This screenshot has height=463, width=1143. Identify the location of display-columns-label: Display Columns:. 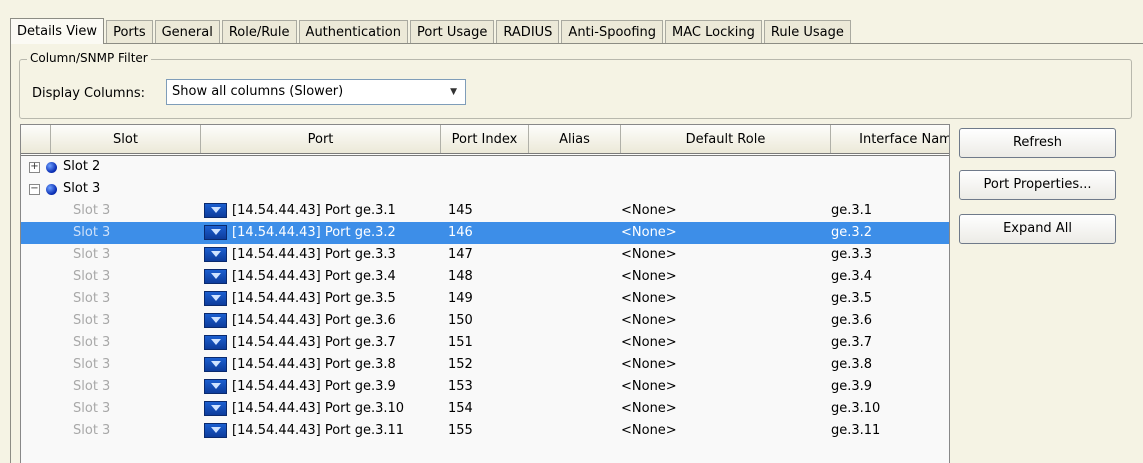
(88, 93).